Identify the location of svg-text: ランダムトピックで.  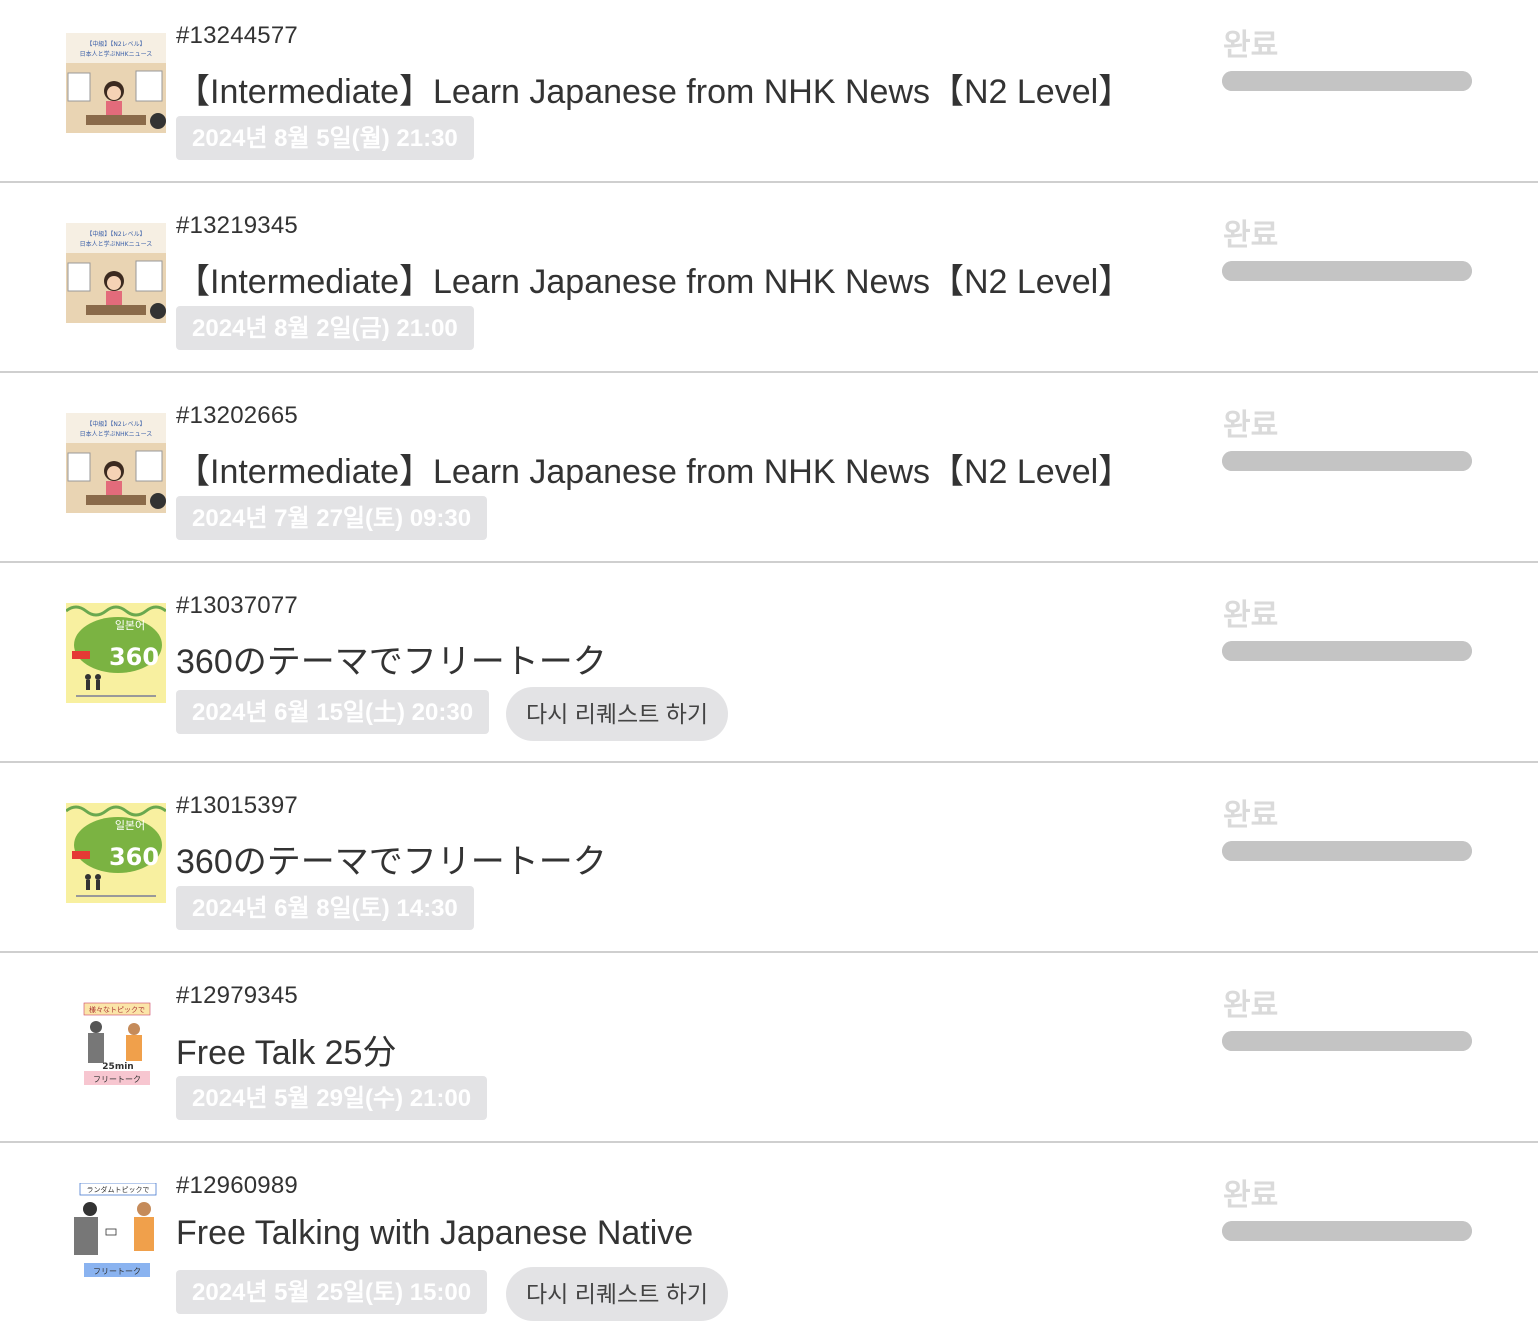
(118, 1189).